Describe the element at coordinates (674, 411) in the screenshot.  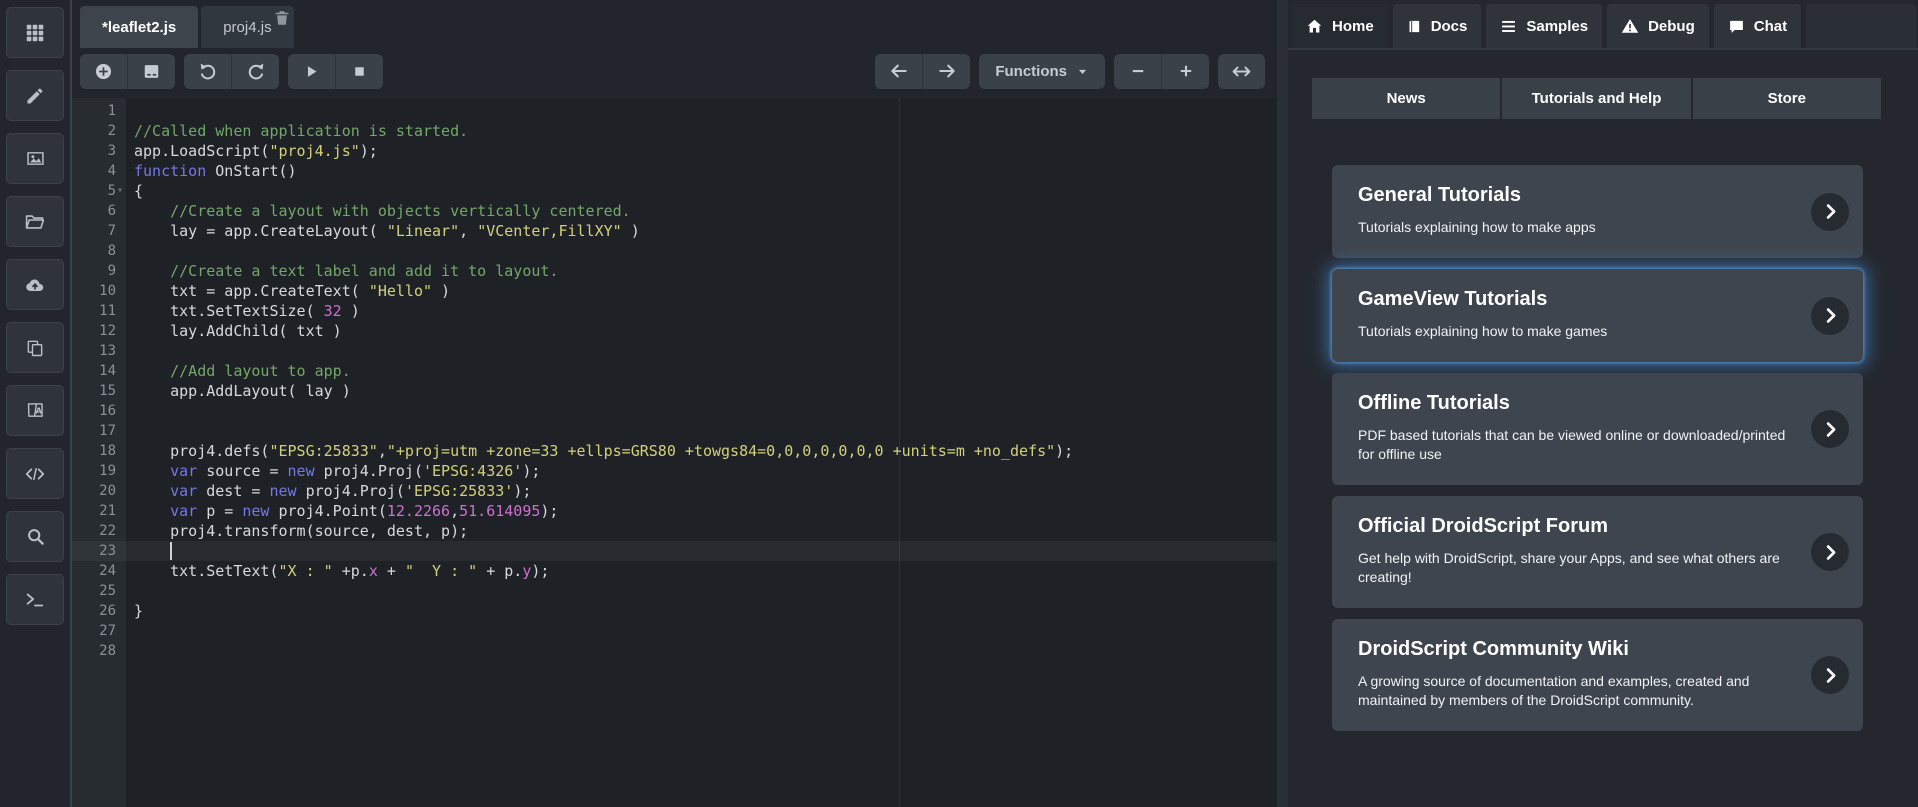
I see `code-line-16: 16` at that location.